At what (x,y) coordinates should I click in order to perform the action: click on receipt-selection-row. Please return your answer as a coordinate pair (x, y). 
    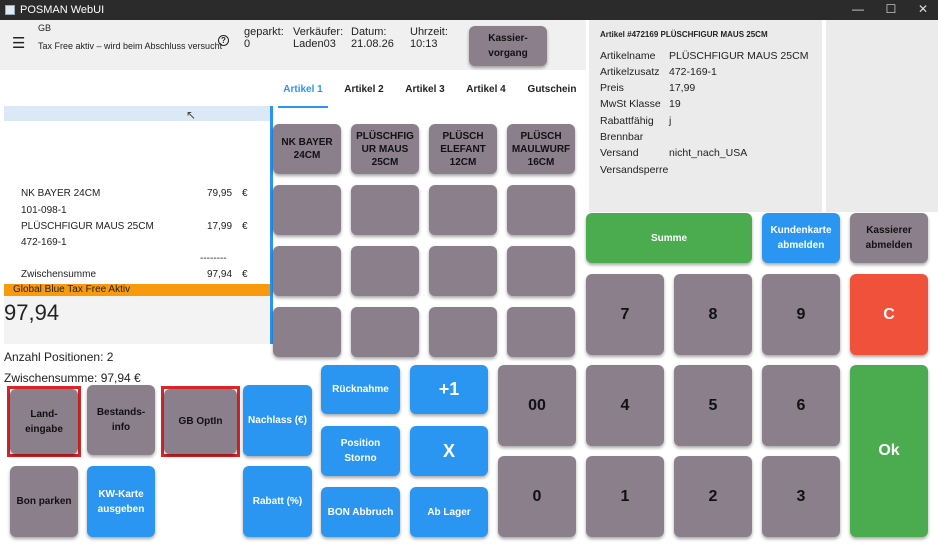
    Looking at the image, I should click on (138, 113).